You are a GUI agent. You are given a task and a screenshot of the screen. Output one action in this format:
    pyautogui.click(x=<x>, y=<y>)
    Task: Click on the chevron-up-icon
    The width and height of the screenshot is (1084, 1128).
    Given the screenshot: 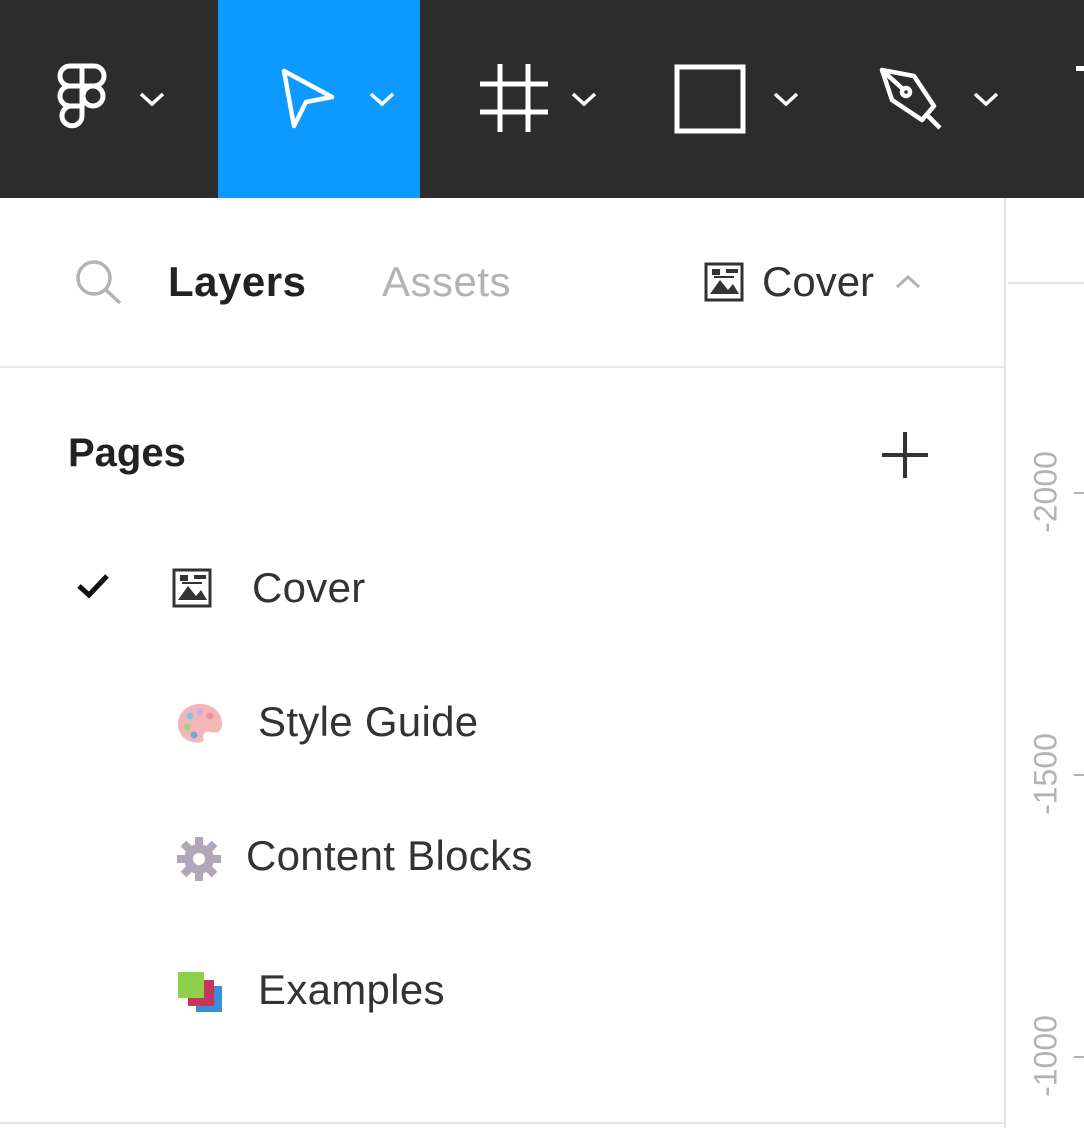 What is the action you would take?
    pyautogui.click(x=908, y=281)
    